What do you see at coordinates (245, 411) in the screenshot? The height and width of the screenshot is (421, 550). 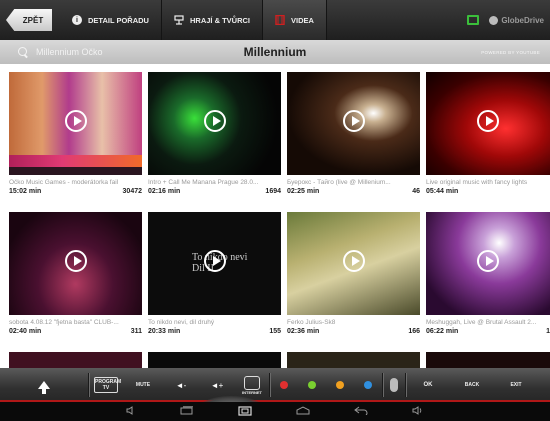 I see `fullscreen-icon` at bounding box center [245, 411].